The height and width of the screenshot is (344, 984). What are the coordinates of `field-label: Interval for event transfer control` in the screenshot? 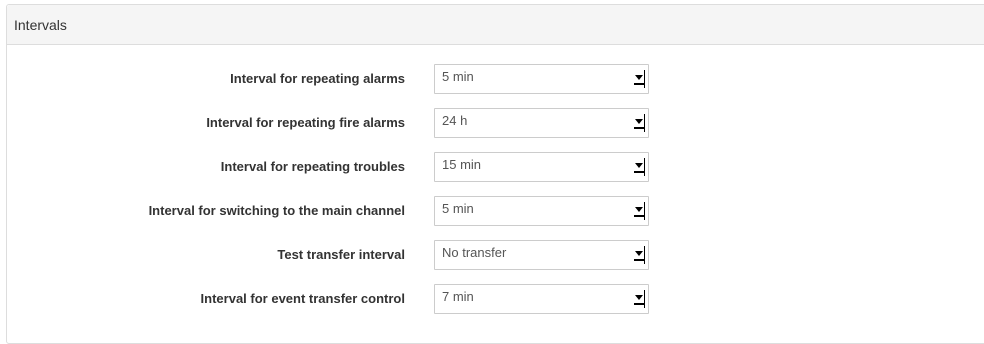 It's located at (302, 298).